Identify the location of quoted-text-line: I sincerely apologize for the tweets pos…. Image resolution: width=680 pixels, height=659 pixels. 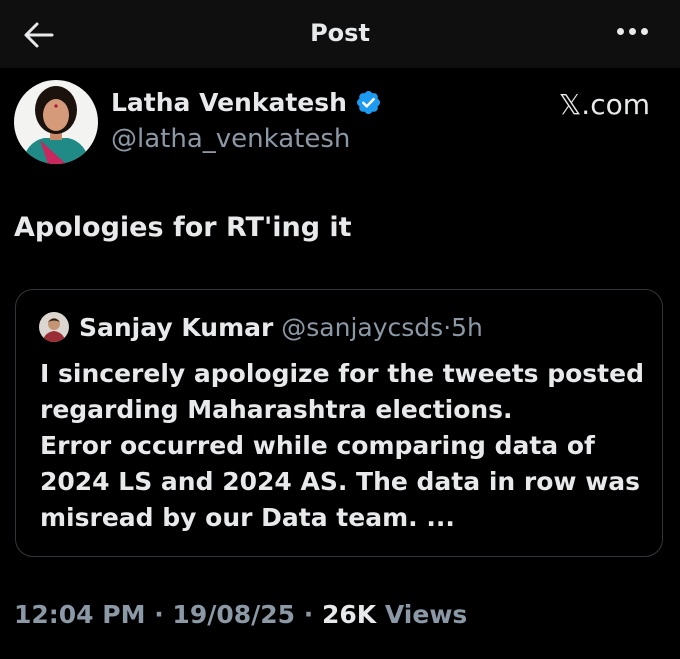
(342, 373).